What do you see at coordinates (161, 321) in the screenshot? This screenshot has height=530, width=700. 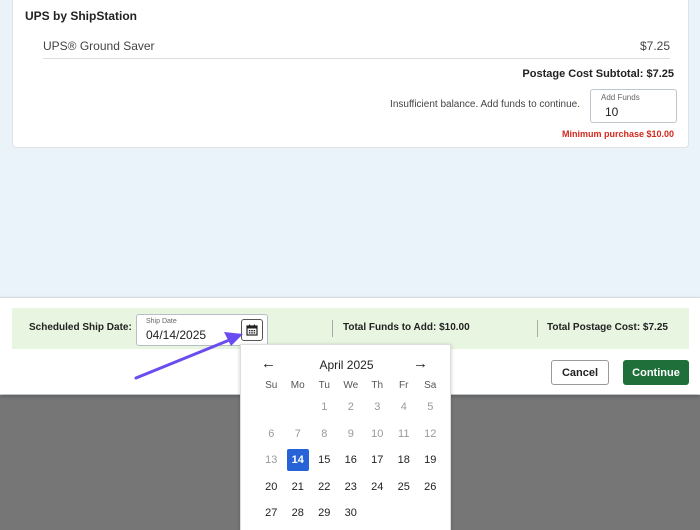 I see `ship-date-label: Ship Date` at bounding box center [161, 321].